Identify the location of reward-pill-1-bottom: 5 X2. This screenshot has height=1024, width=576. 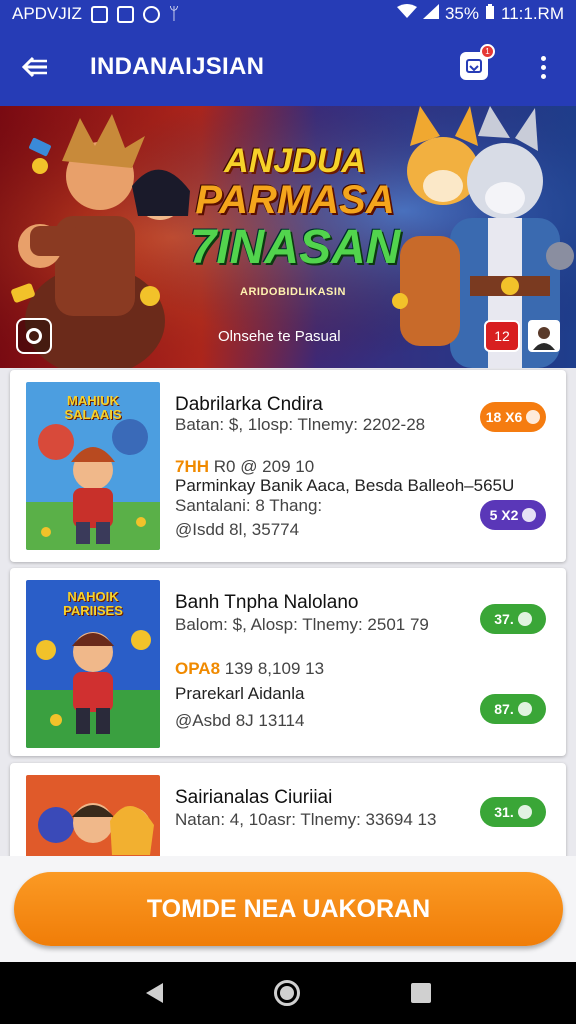
(513, 515).